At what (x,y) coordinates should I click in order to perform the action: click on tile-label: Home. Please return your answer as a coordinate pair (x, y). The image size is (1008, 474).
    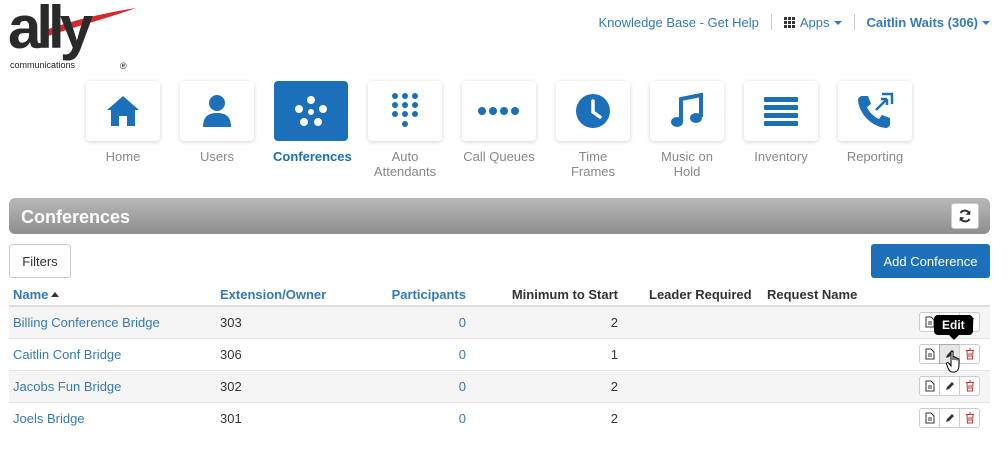
    Looking at the image, I should click on (123, 156).